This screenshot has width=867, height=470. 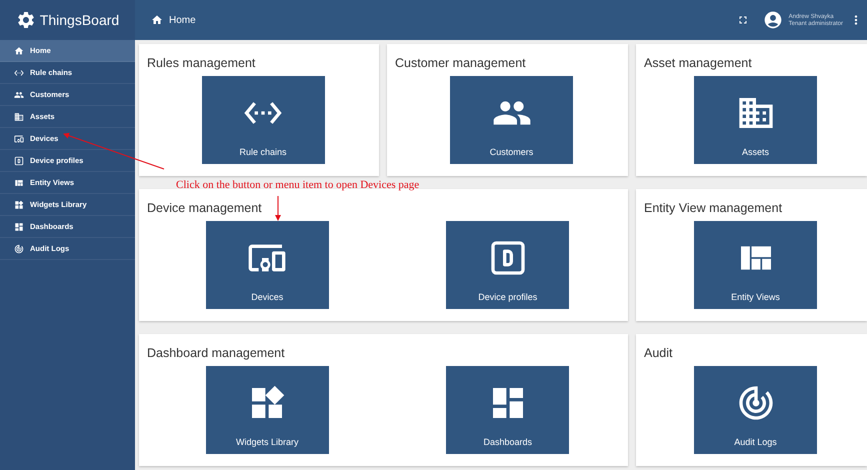 What do you see at coordinates (80, 20) in the screenshot?
I see `app-logo-text: ThingsBoard` at bounding box center [80, 20].